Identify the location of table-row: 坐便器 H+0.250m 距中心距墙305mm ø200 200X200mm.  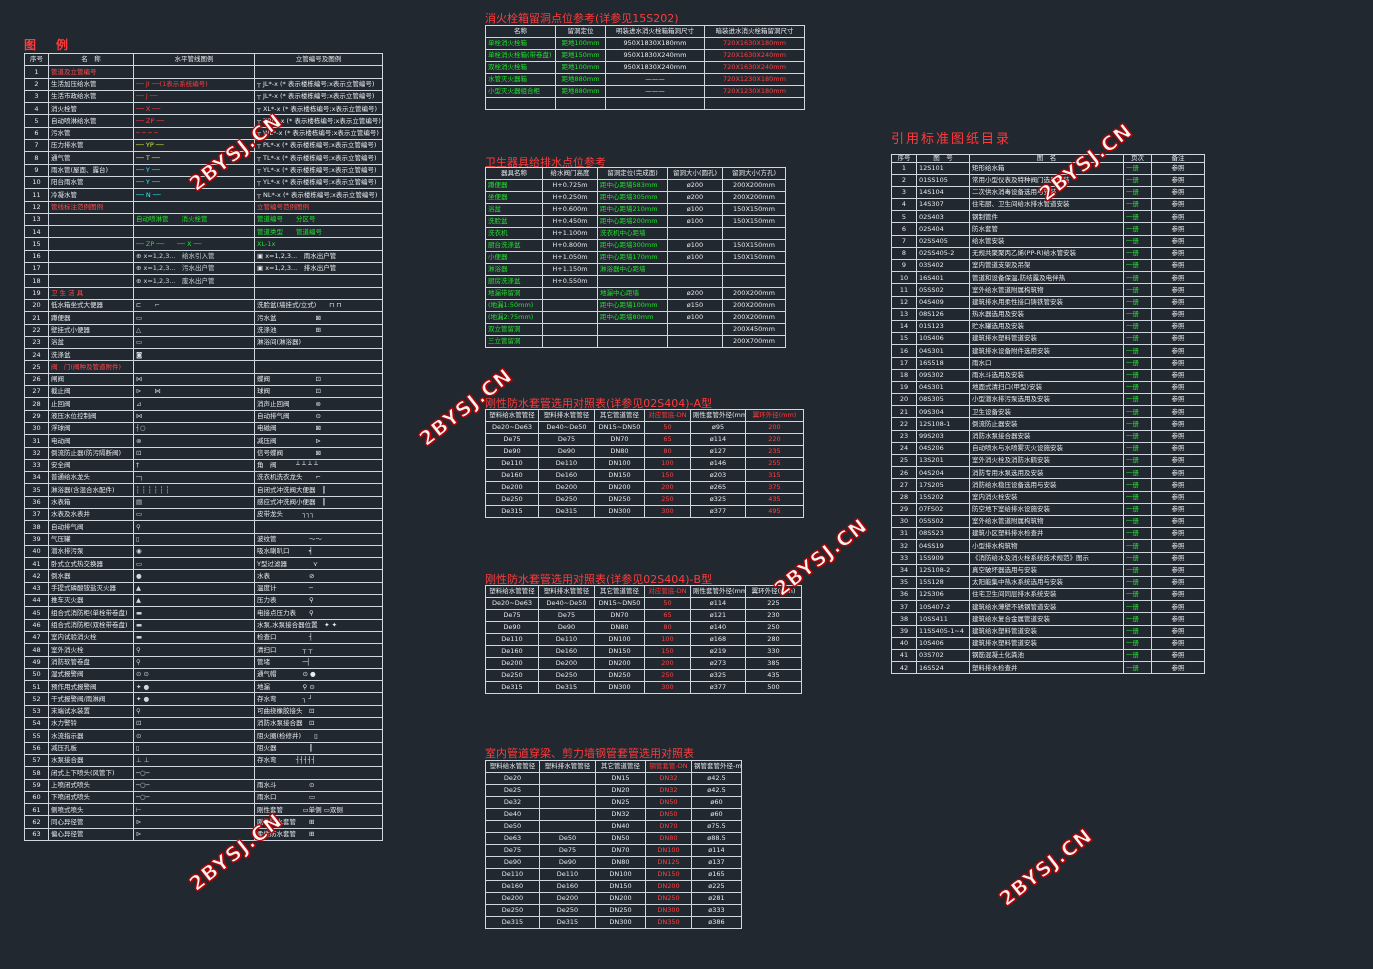
(635, 197).